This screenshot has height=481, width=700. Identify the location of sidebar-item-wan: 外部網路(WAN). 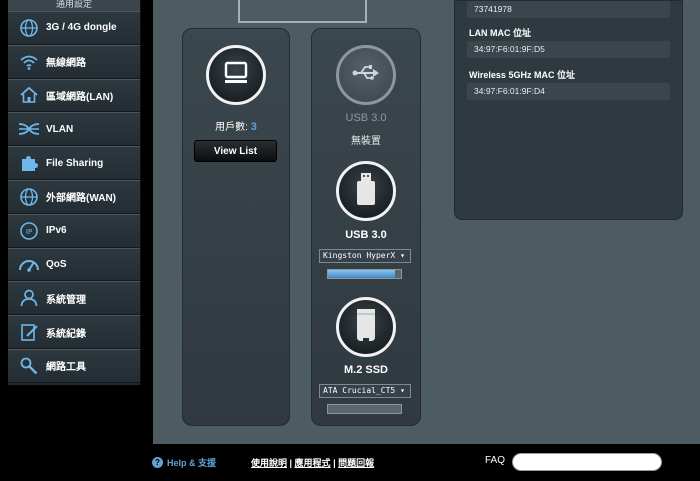
(74, 196).